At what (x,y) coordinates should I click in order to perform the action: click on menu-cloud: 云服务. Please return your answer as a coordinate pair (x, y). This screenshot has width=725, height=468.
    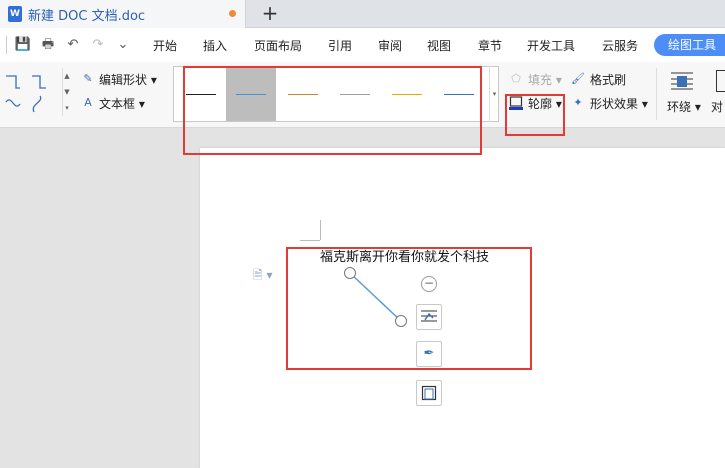
    Looking at the image, I should click on (620, 45).